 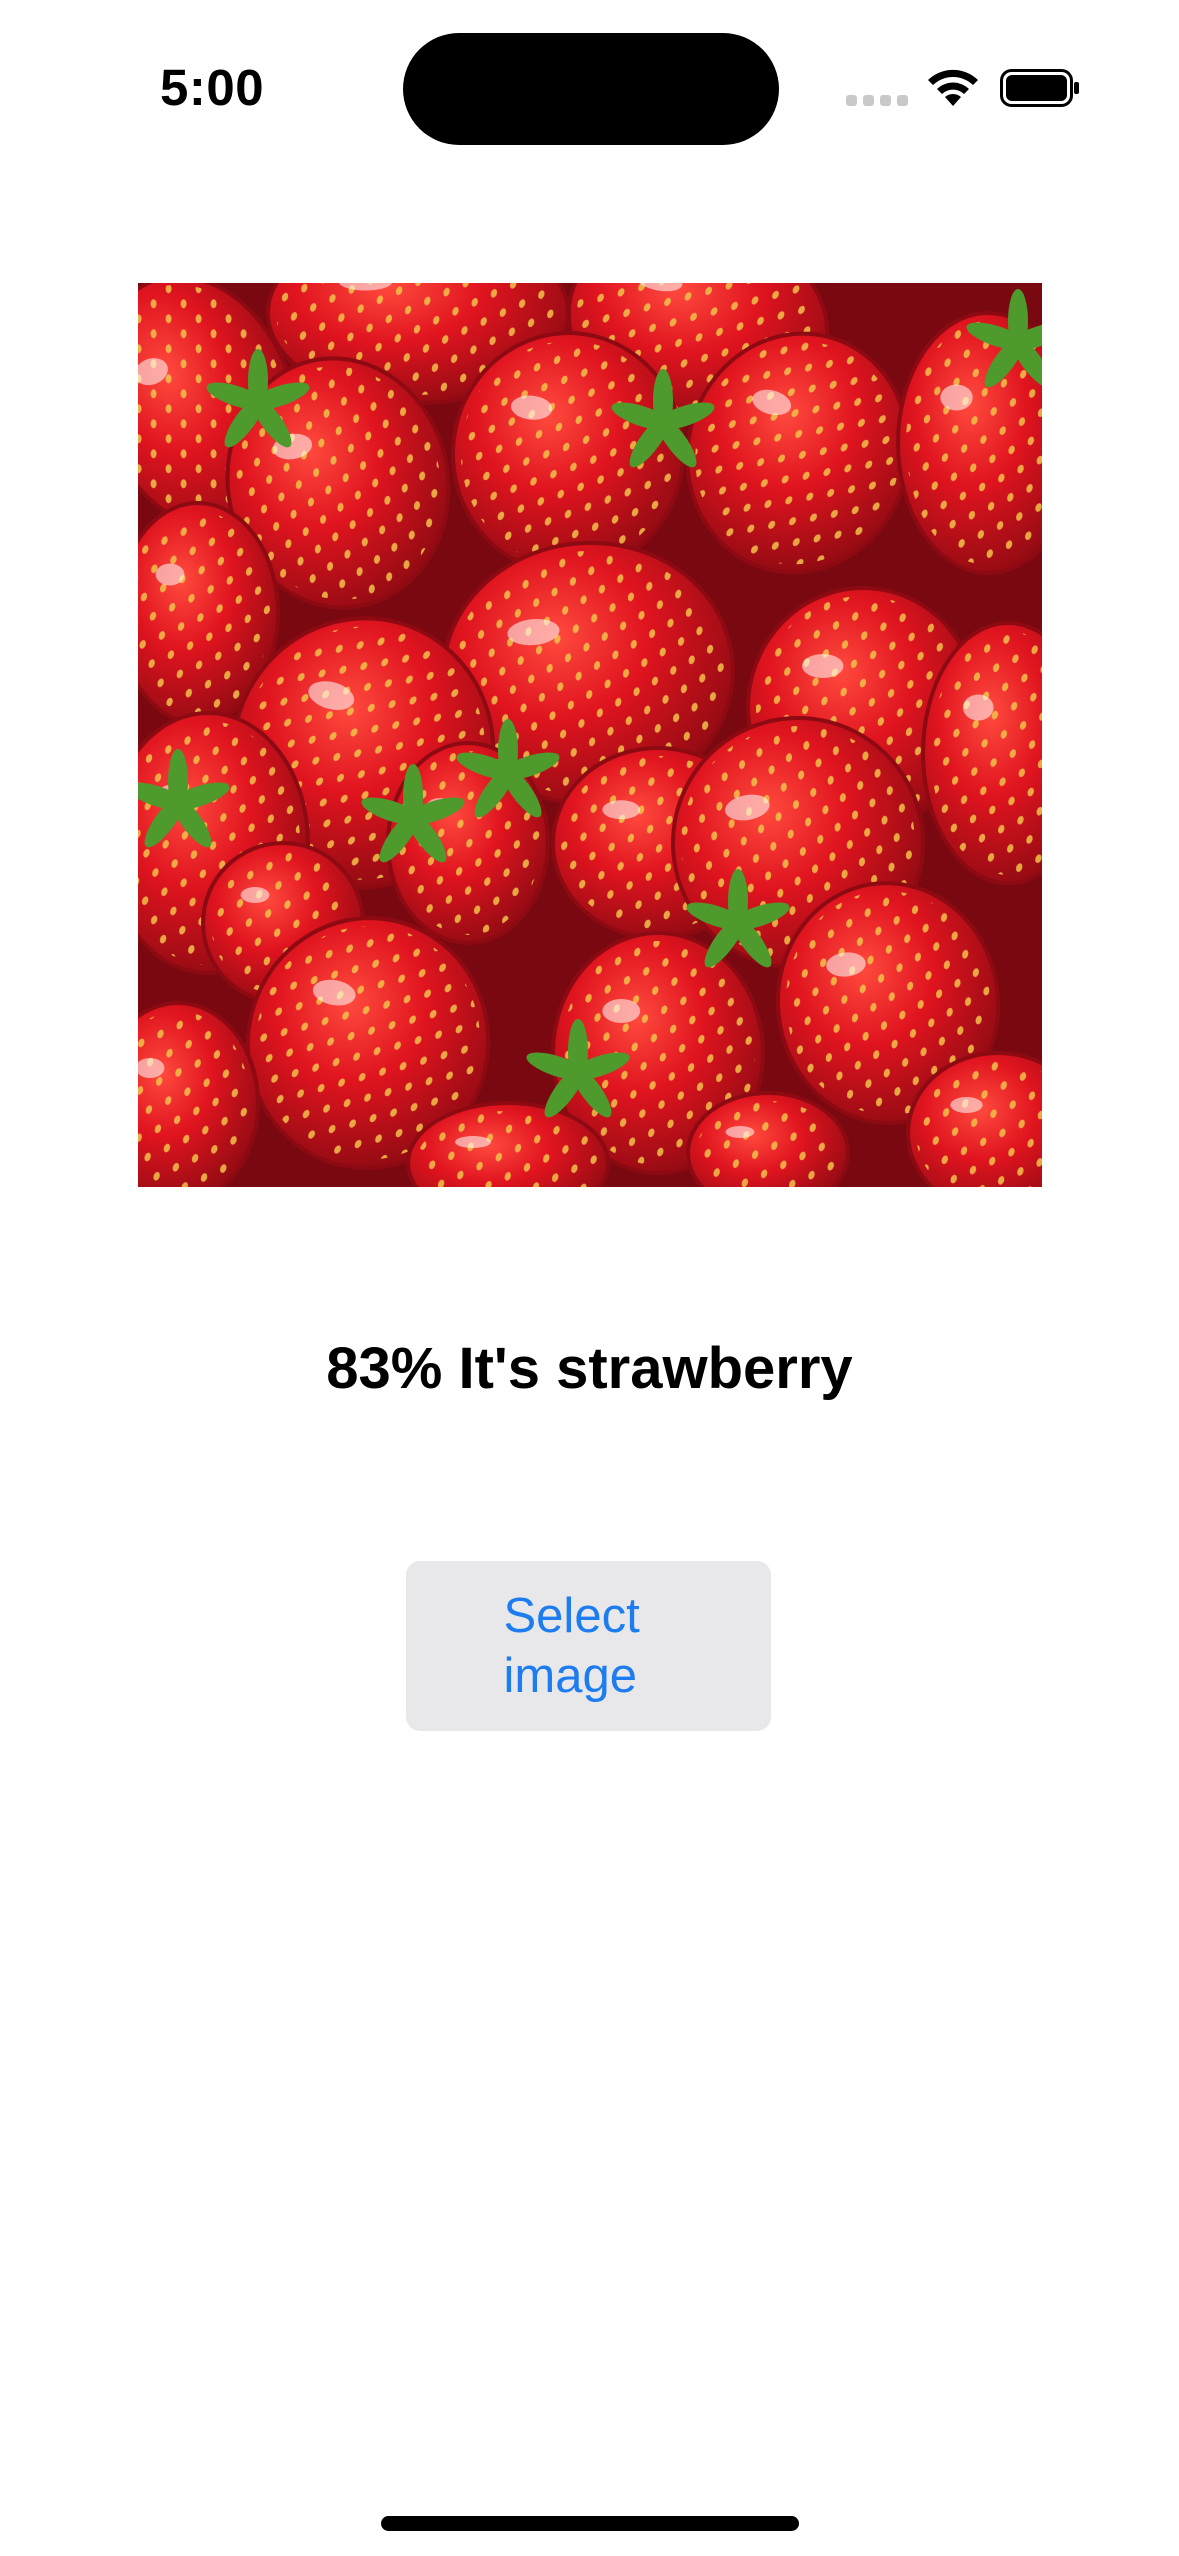 I want to click on home-indicator, so click(x=590, y=2523).